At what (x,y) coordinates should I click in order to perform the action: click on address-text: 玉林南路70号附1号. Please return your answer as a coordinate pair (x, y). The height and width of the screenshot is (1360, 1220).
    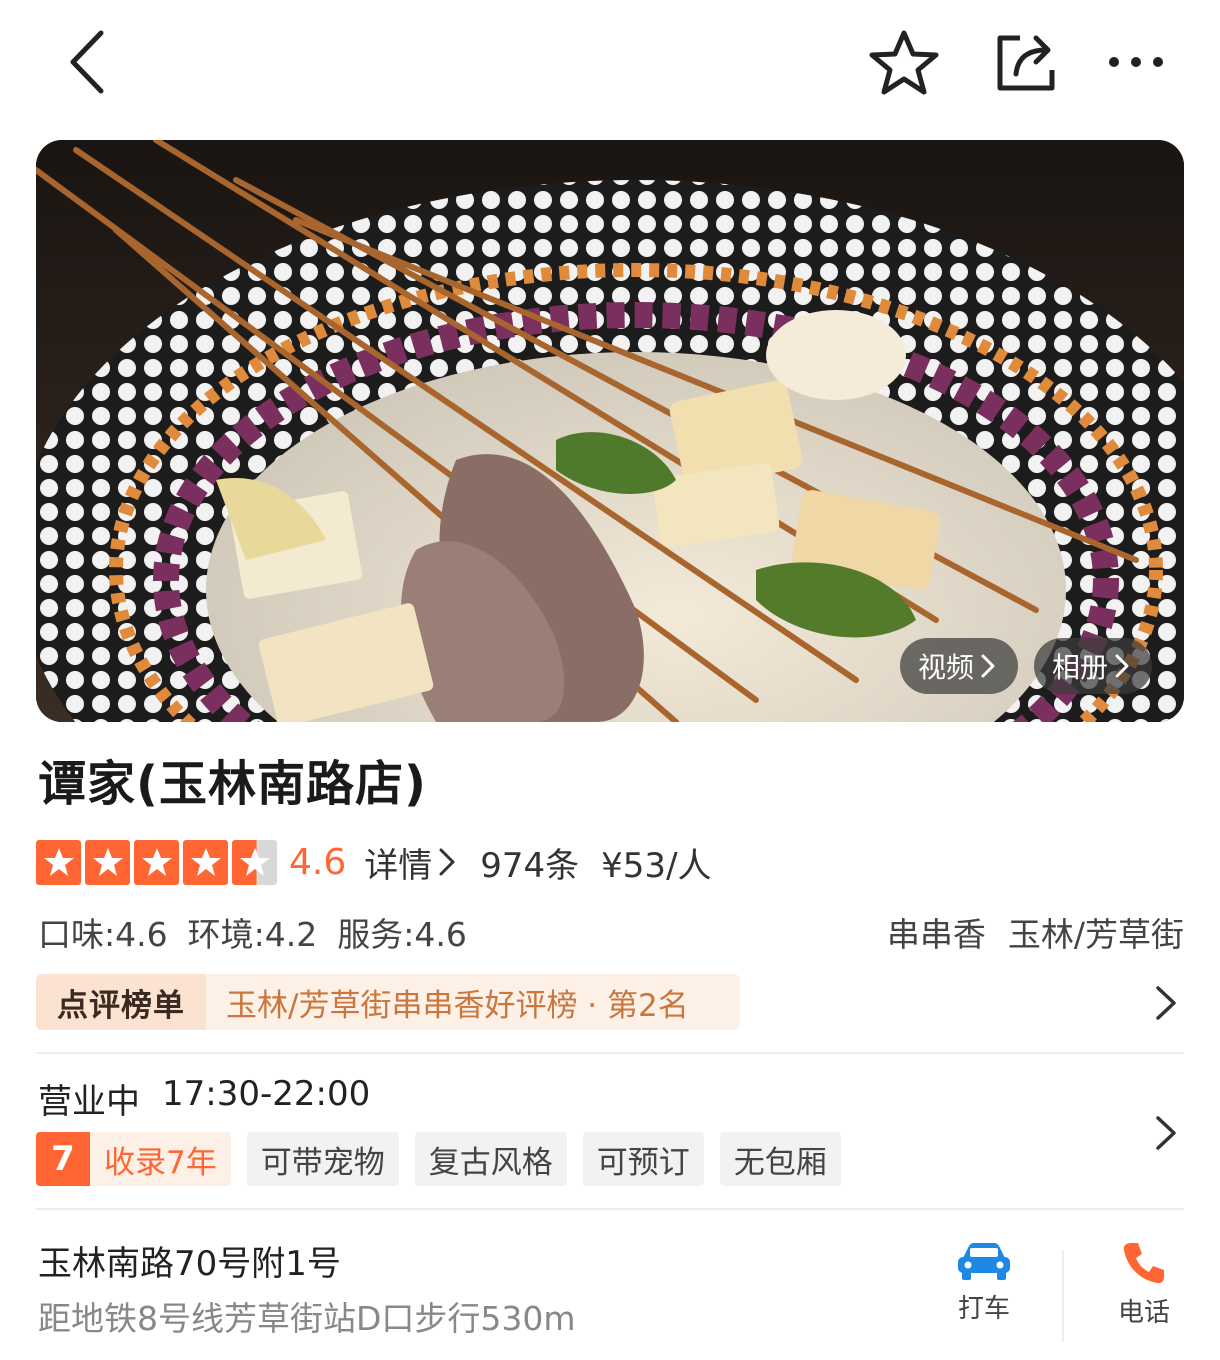
    Looking at the image, I should click on (189, 1260).